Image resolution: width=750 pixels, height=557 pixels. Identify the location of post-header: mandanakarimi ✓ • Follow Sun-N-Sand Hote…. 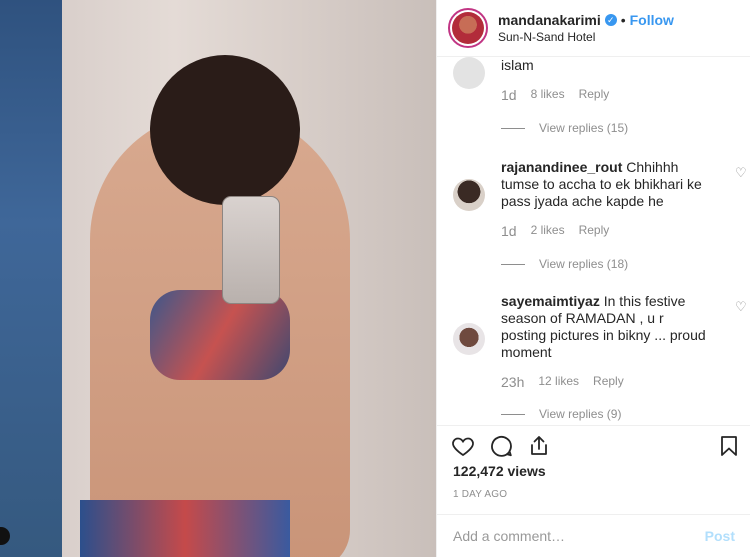
(593, 28).